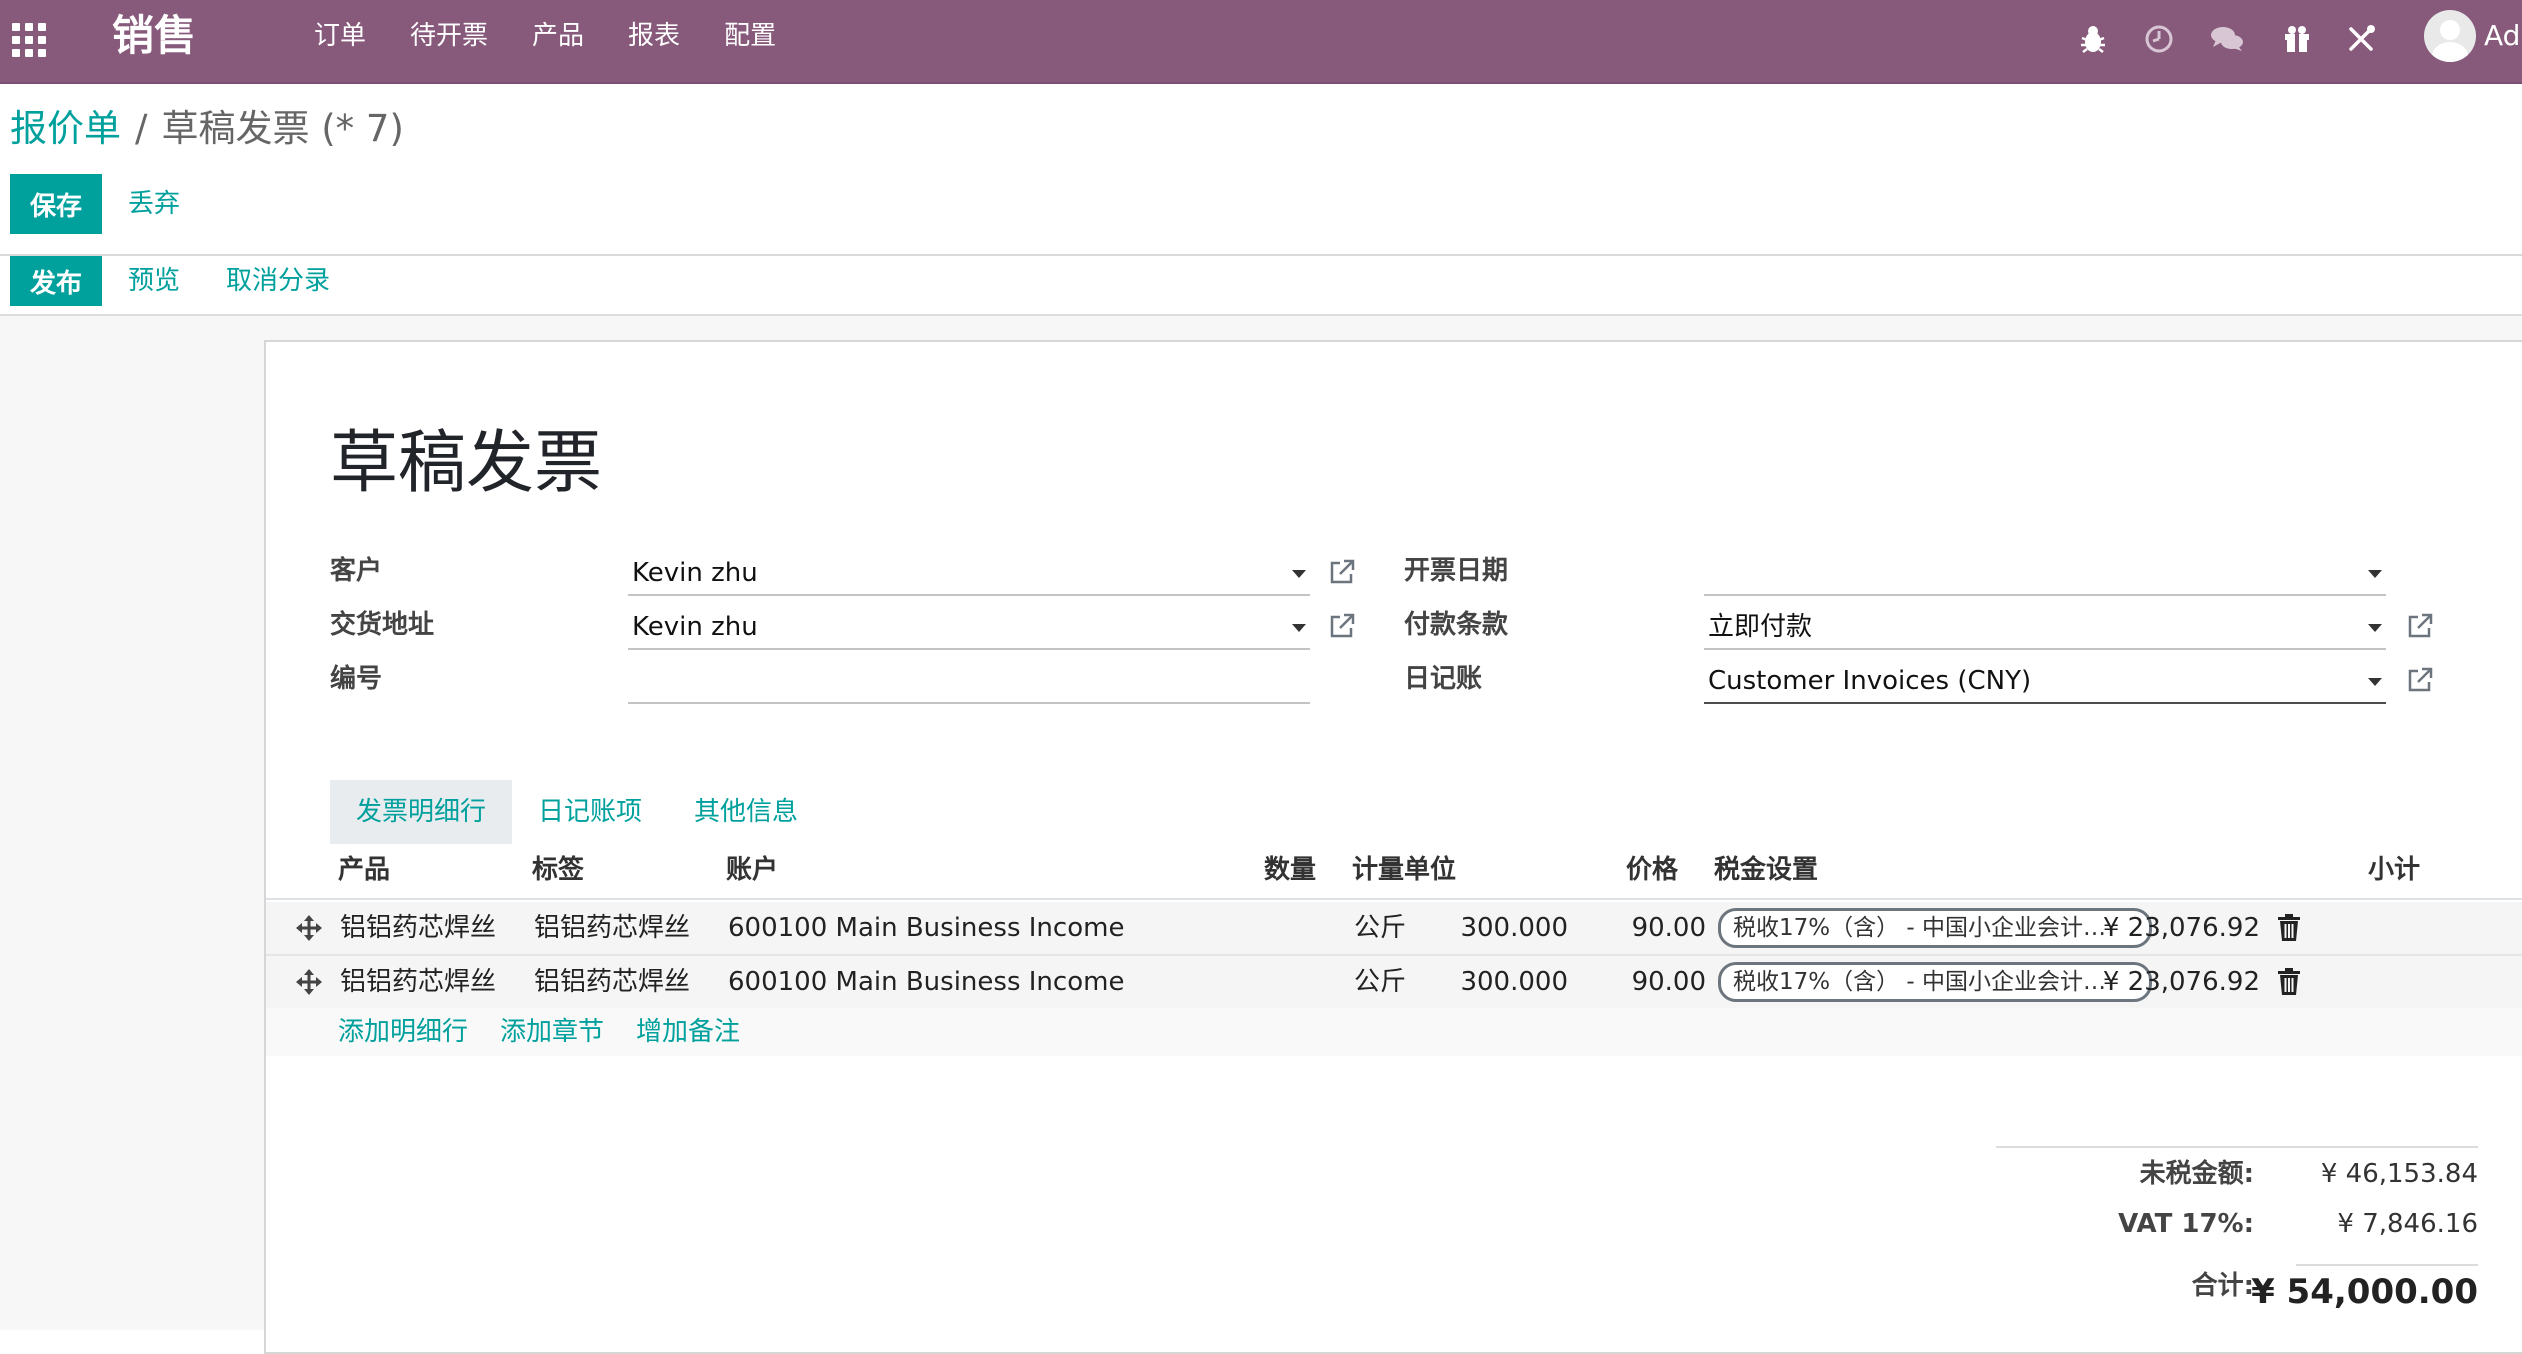  I want to click on payment-terms-label: 付款条款, so click(1456, 625).